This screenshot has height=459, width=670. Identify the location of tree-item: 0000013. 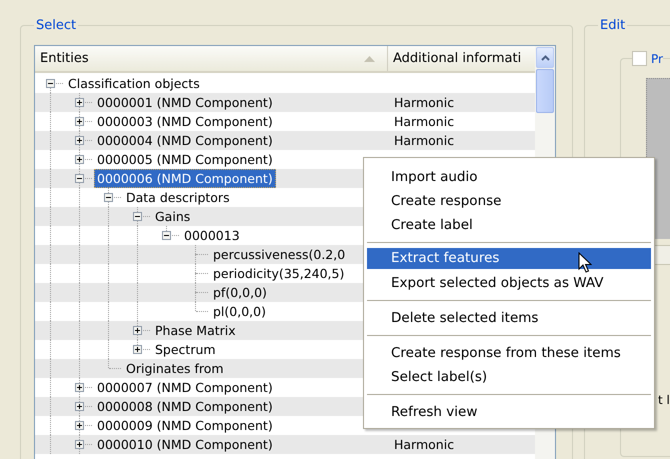
(212, 235).